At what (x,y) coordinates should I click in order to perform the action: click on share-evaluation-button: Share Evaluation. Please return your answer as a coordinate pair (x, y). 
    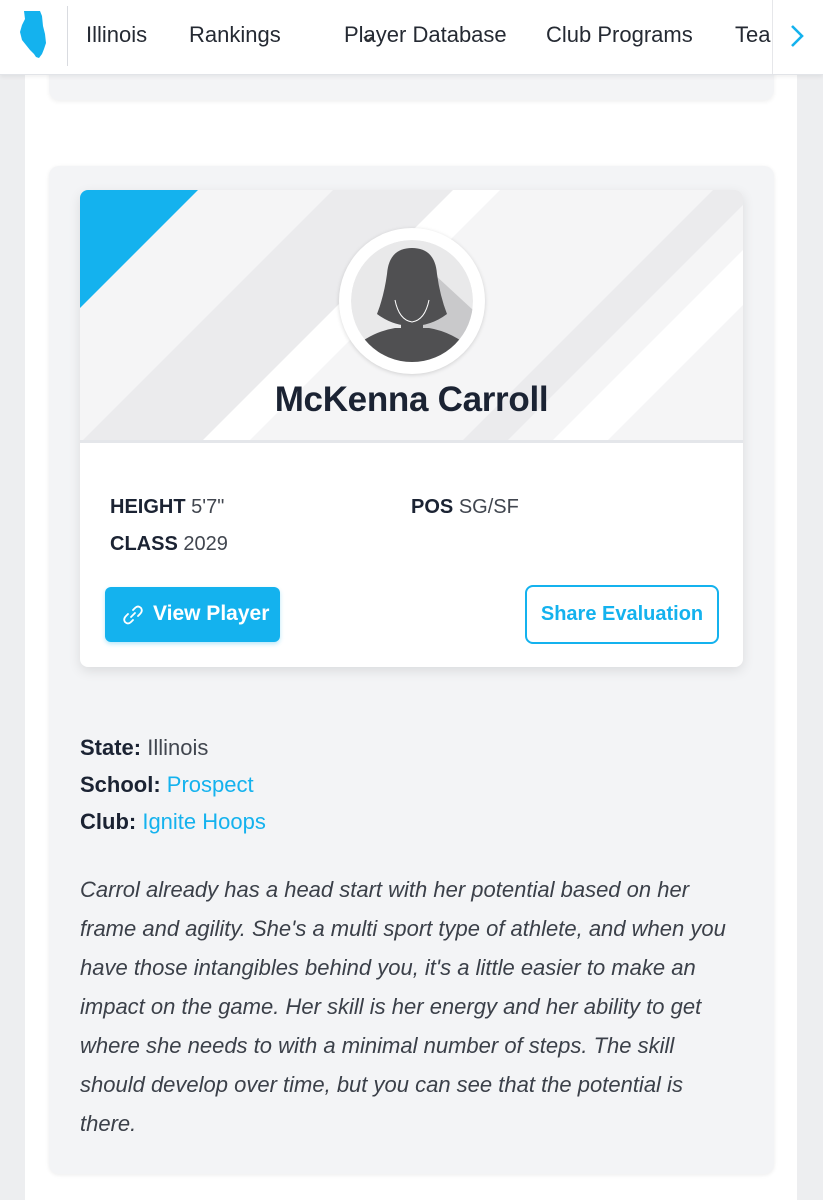
    Looking at the image, I should click on (622, 614).